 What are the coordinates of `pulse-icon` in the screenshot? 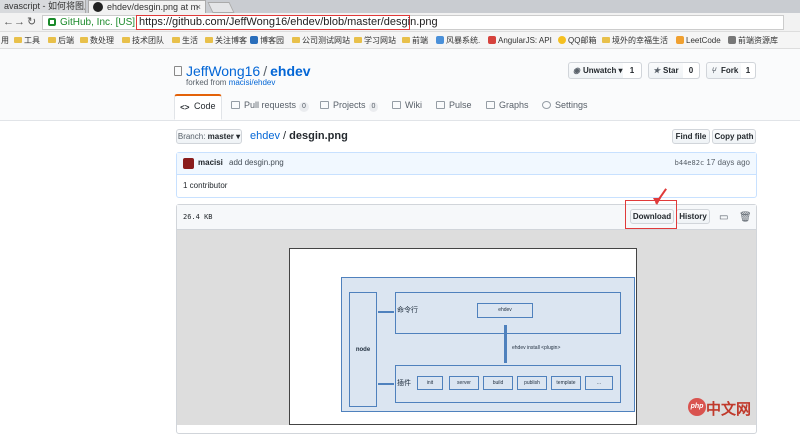 It's located at (440, 105).